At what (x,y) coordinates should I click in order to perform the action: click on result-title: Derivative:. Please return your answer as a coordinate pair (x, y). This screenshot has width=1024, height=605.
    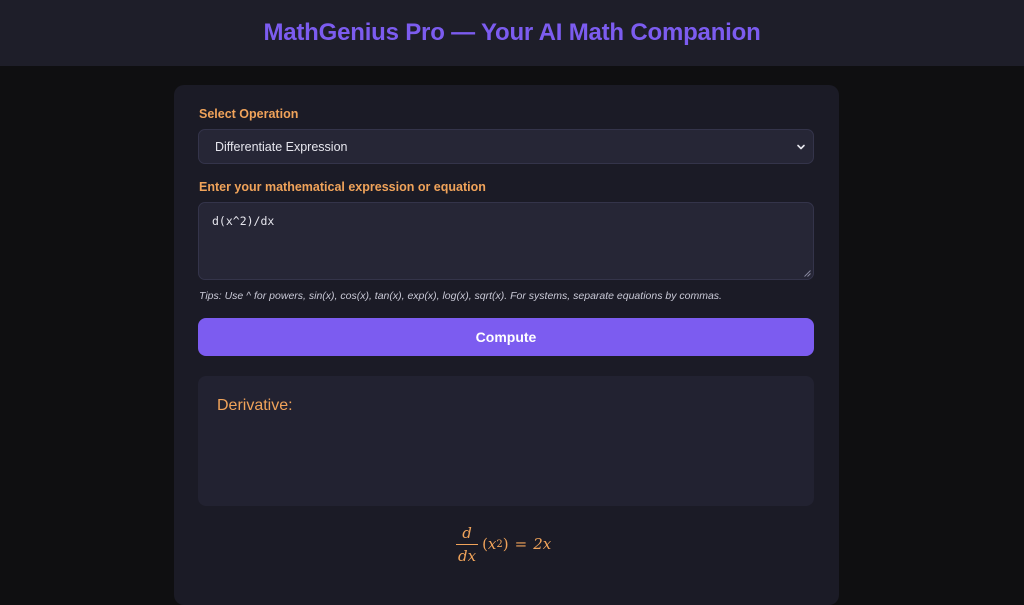
    Looking at the image, I should click on (255, 405).